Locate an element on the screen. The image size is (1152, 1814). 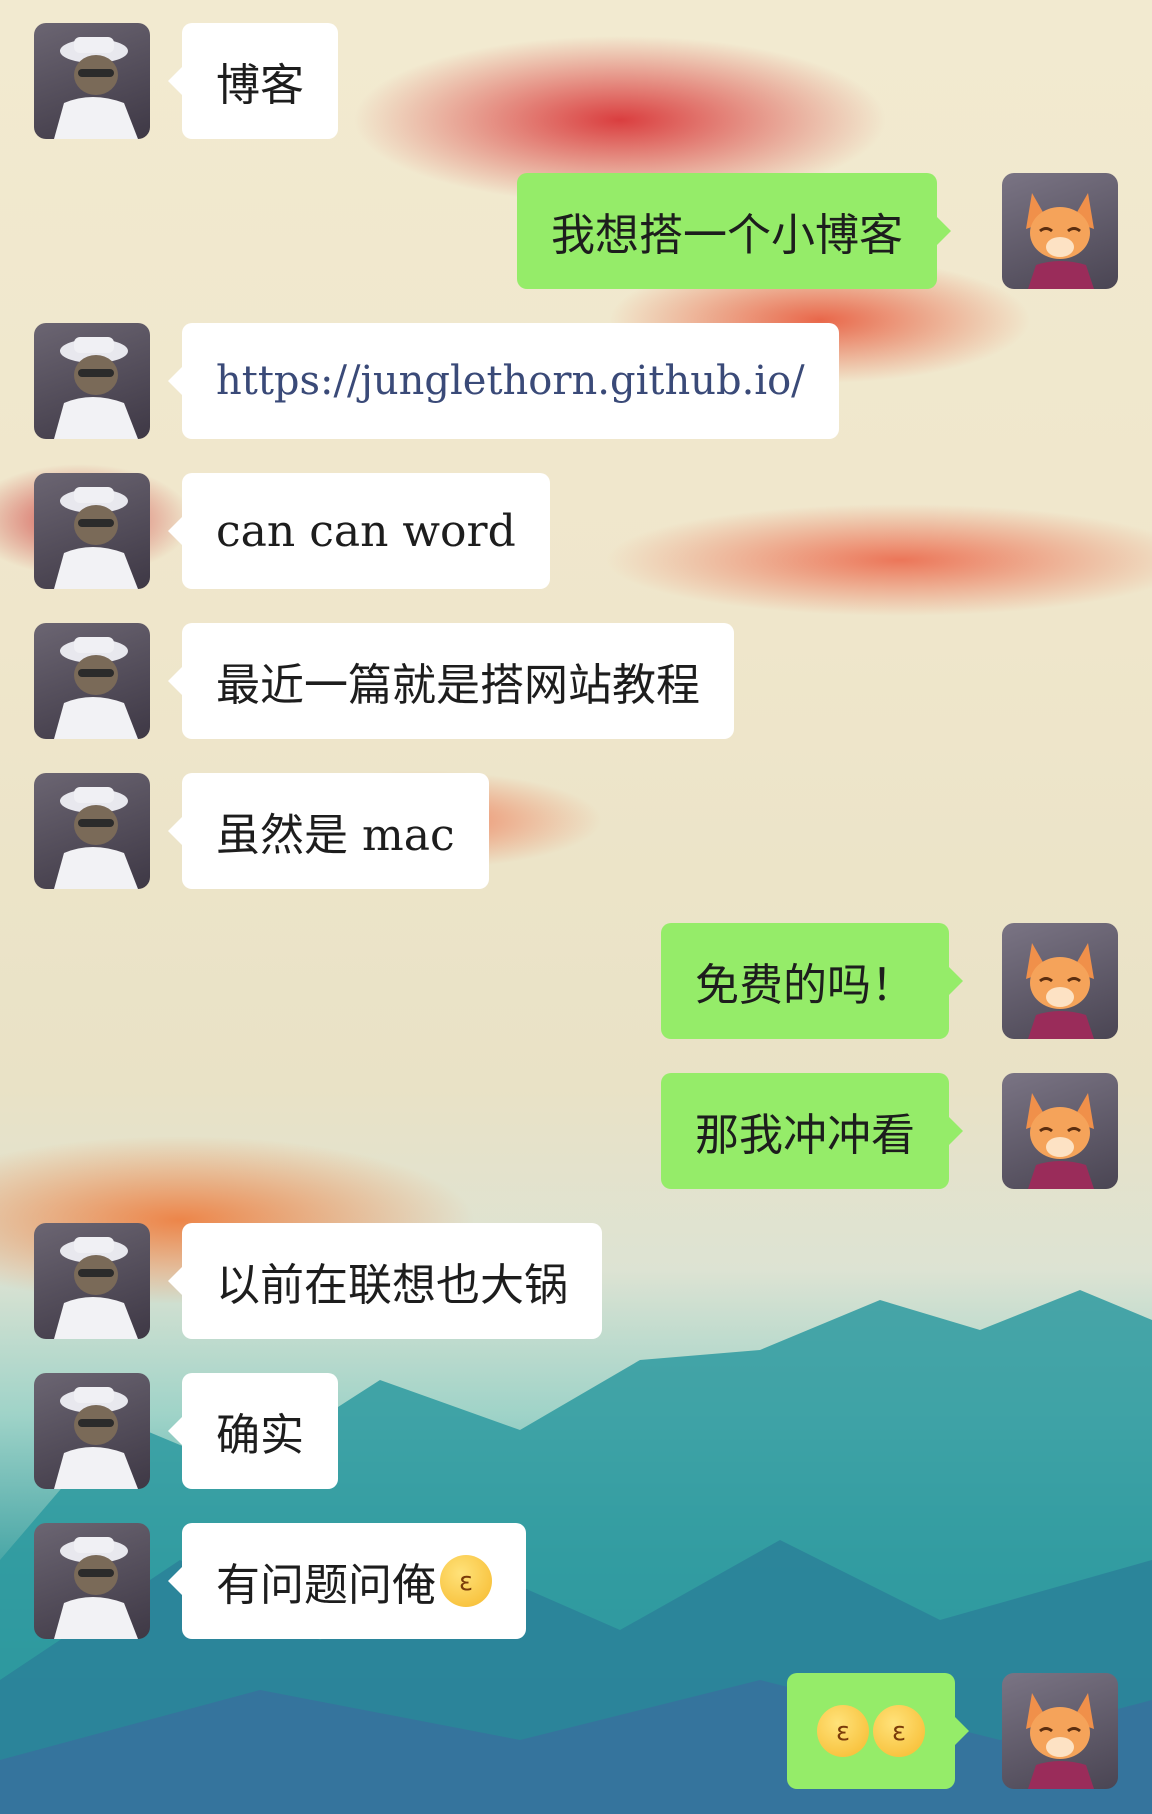
message-row: 确实 is located at coordinates (576, 1431).